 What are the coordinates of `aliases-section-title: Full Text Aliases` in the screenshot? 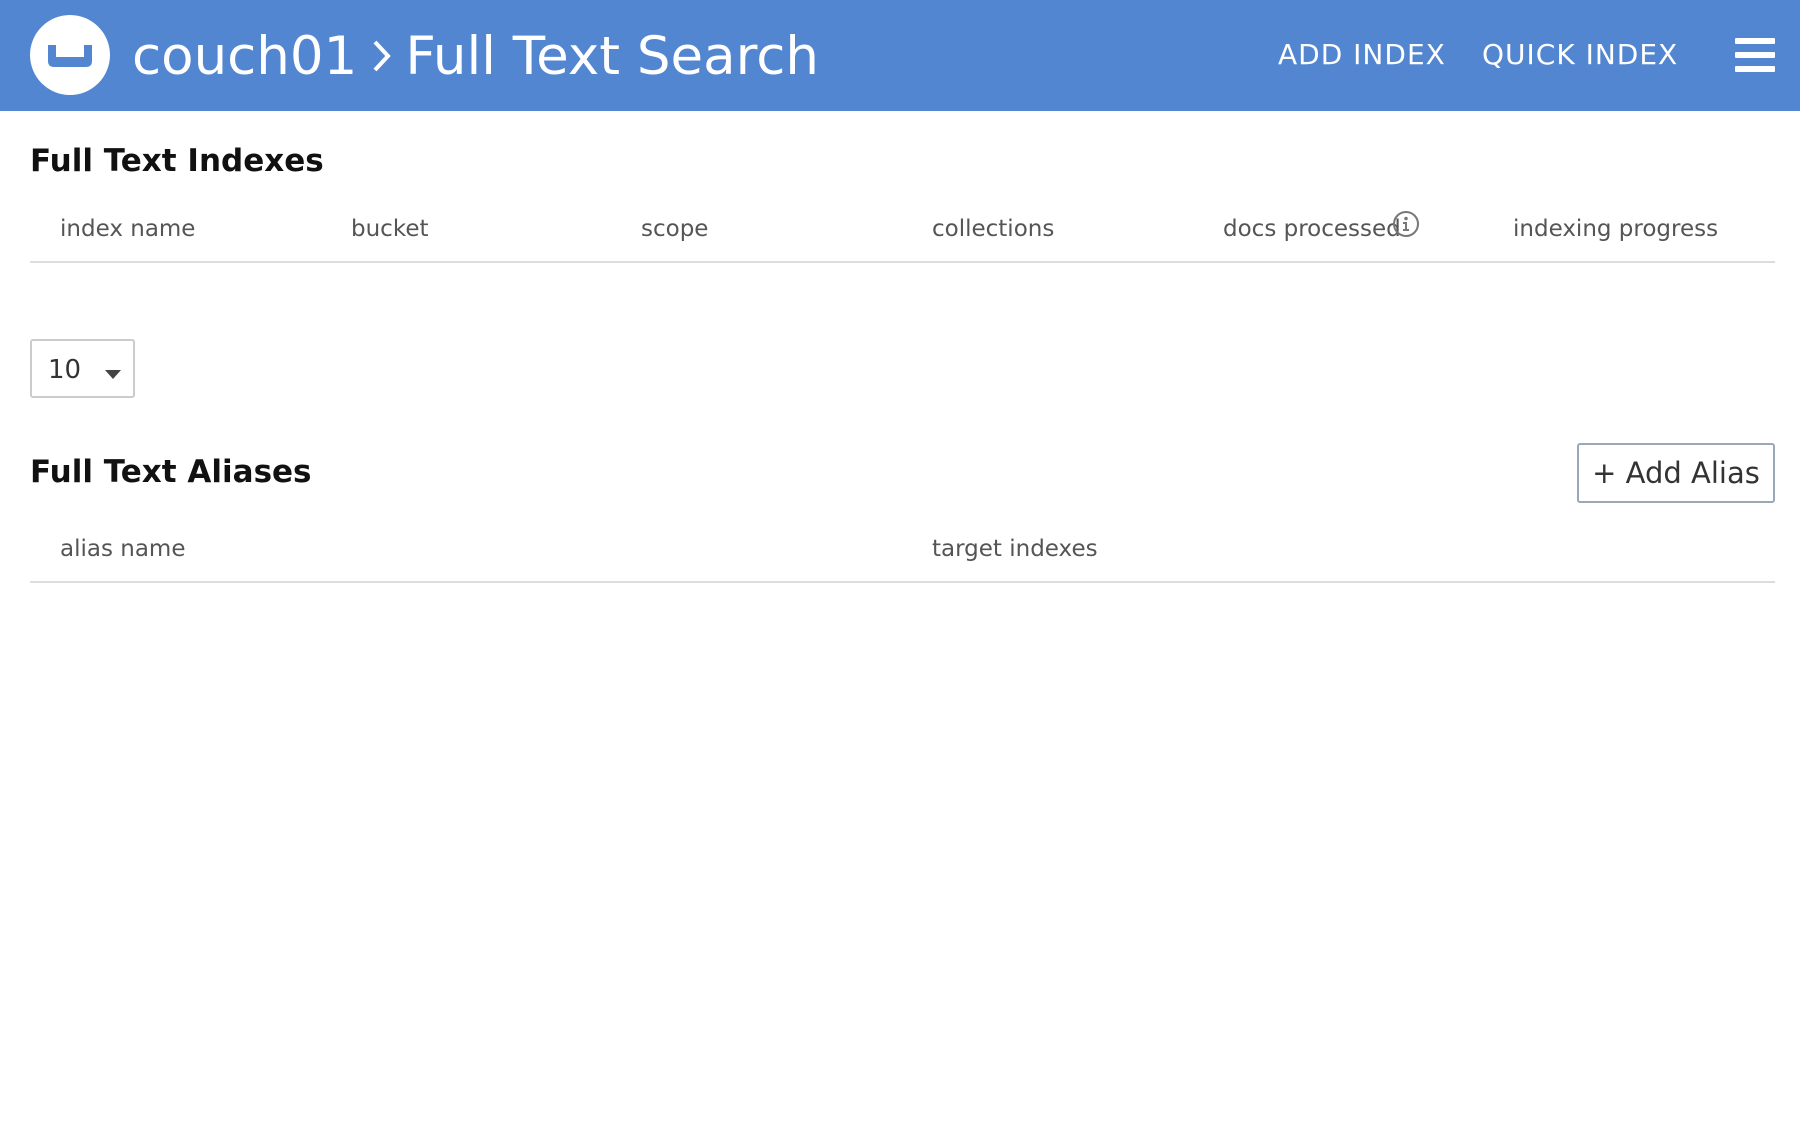 It's located at (171, 472).